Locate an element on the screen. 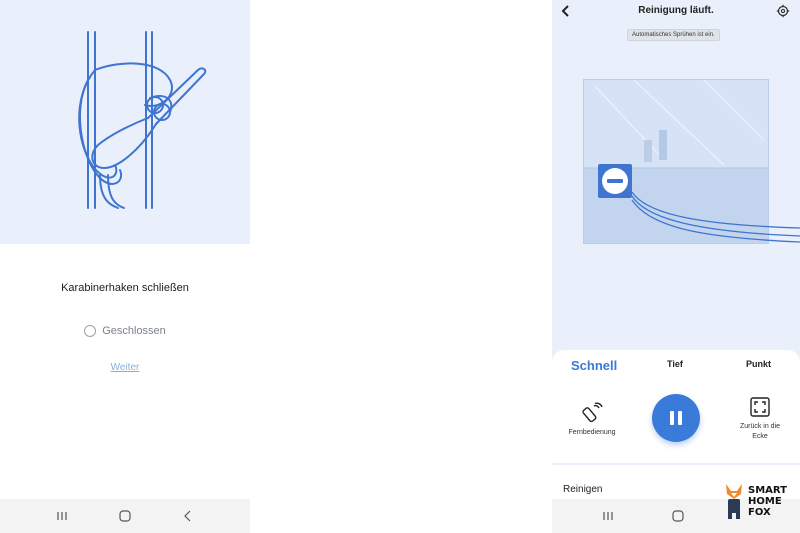 Image resolution: width=800 pixels, height=533 pixels. section-label: Reinigen is located at coordinates (583, 489).